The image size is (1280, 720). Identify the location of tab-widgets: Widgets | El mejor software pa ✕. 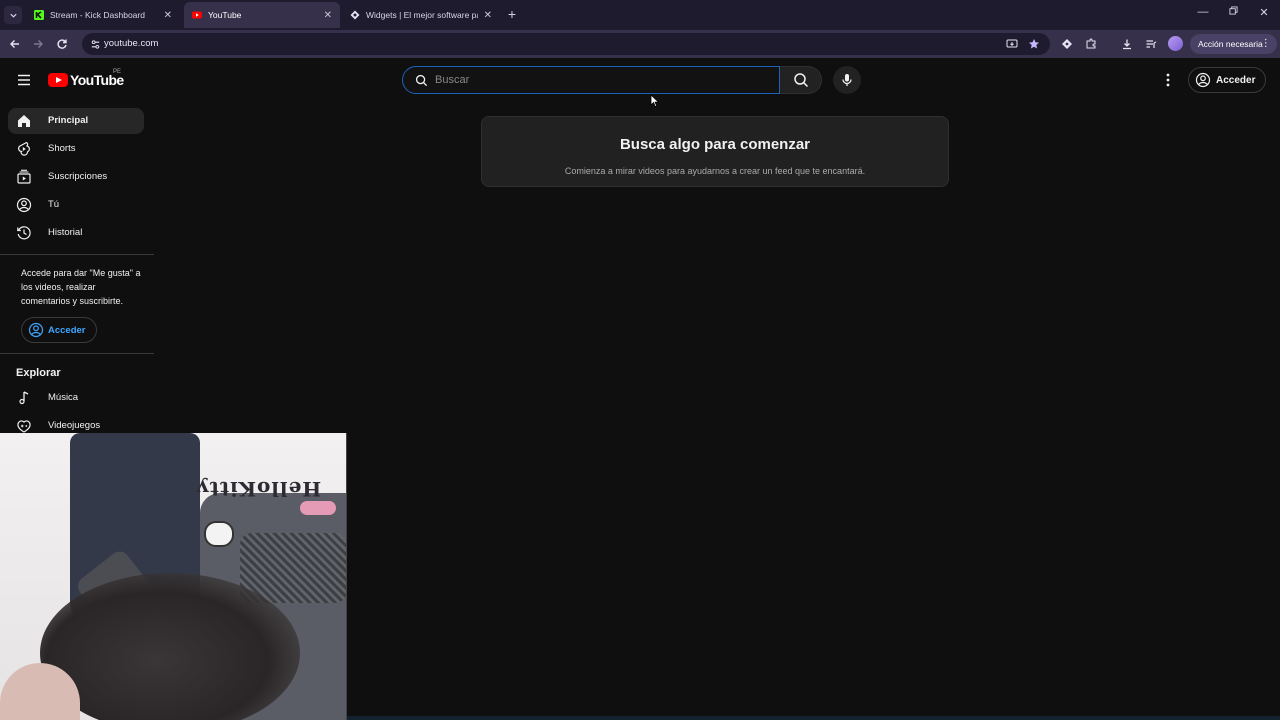
(421, 15).